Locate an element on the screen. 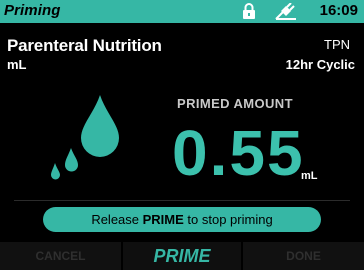 The height and width of the screenshot is (270, 364). divider is located at coordinates (182, 200).